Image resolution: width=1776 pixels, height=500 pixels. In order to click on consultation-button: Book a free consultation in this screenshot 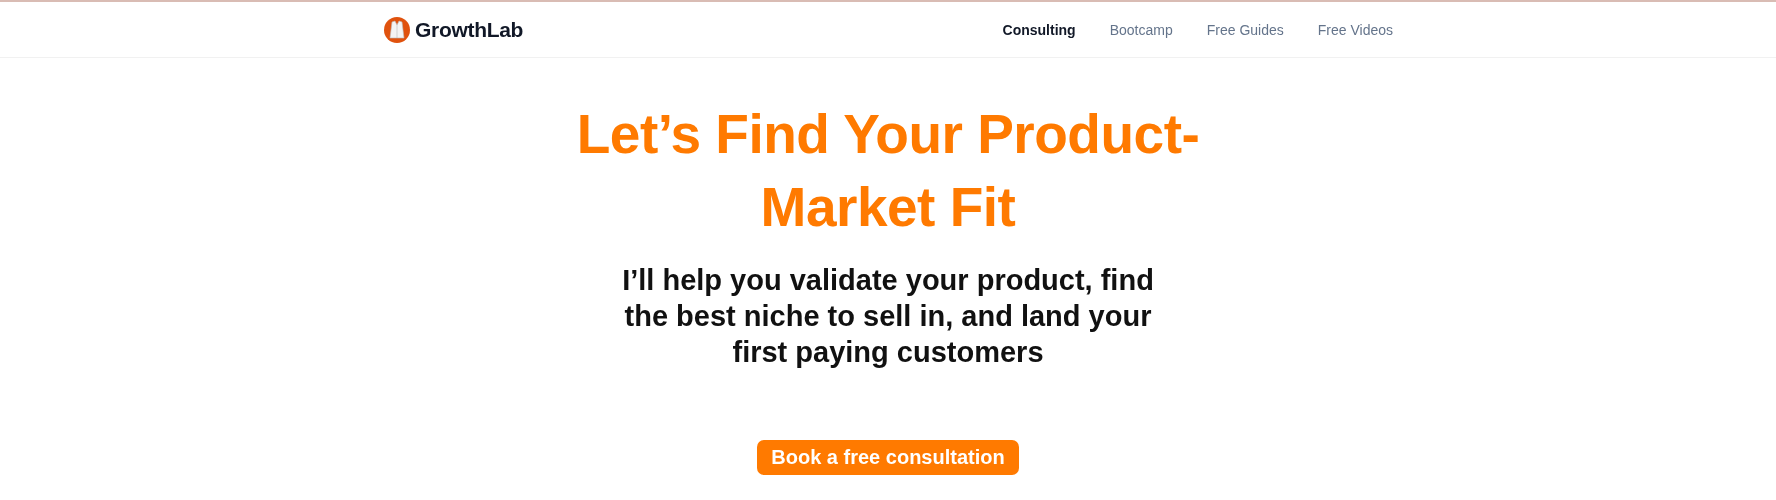, I will do `click(888, 457)`.